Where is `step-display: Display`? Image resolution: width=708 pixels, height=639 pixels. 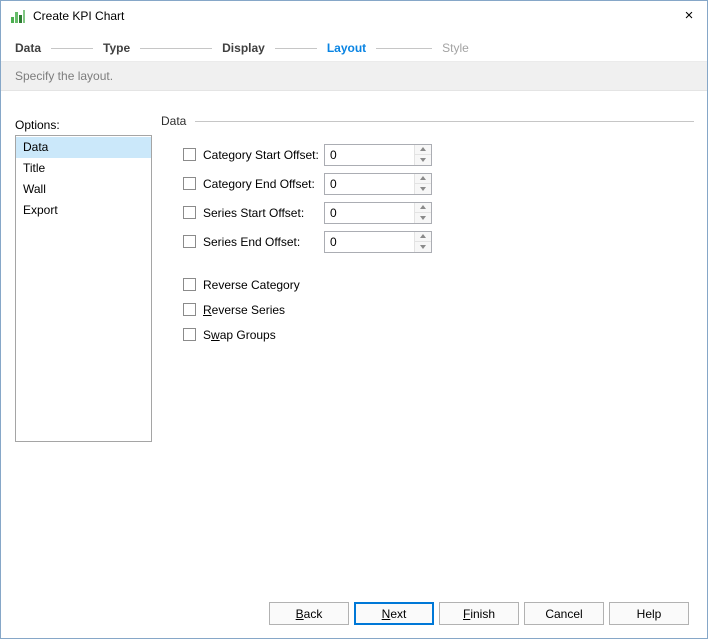
step-display: Display is located at coordinates (243, 48).